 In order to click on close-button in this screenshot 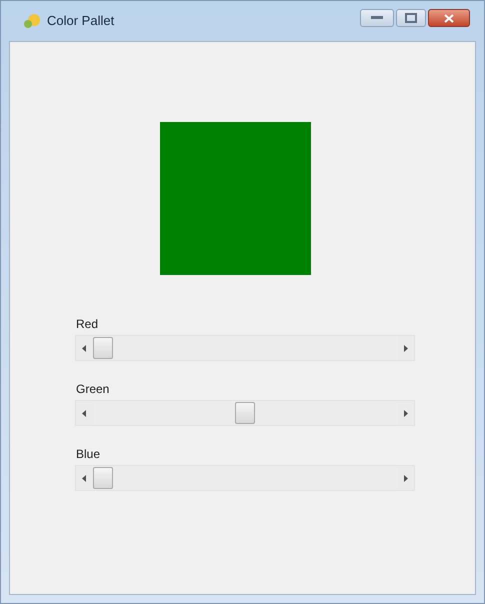, I will do `click(449, 18)`.